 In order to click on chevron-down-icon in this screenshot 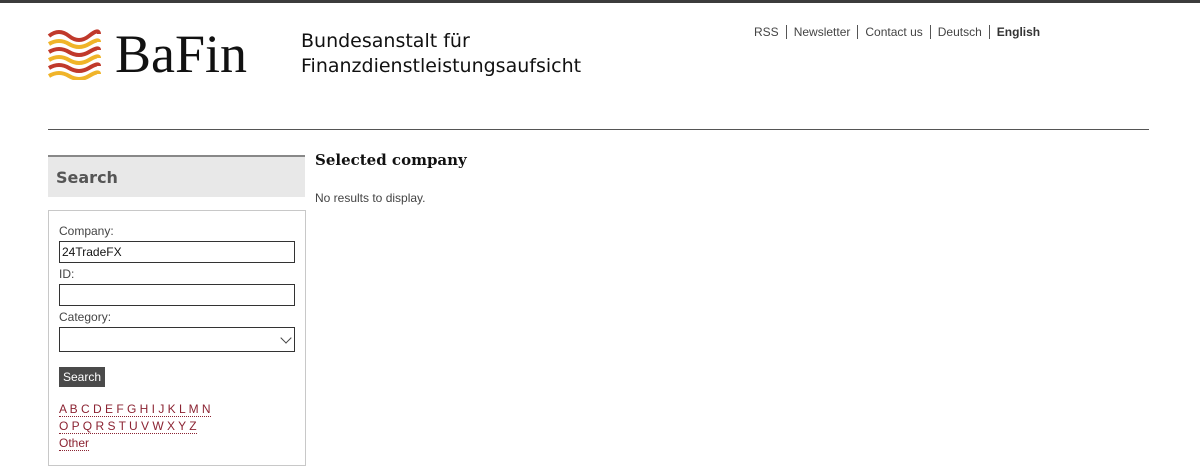, I will do `click(286, 337)`.